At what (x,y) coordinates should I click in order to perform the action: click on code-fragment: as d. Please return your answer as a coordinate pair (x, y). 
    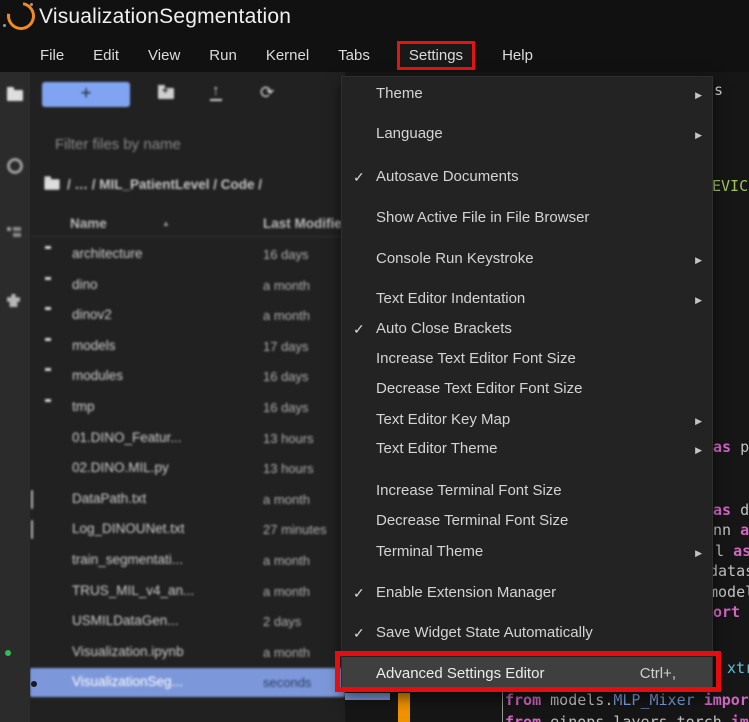
    Looking at the image, I should click on (731, 510).